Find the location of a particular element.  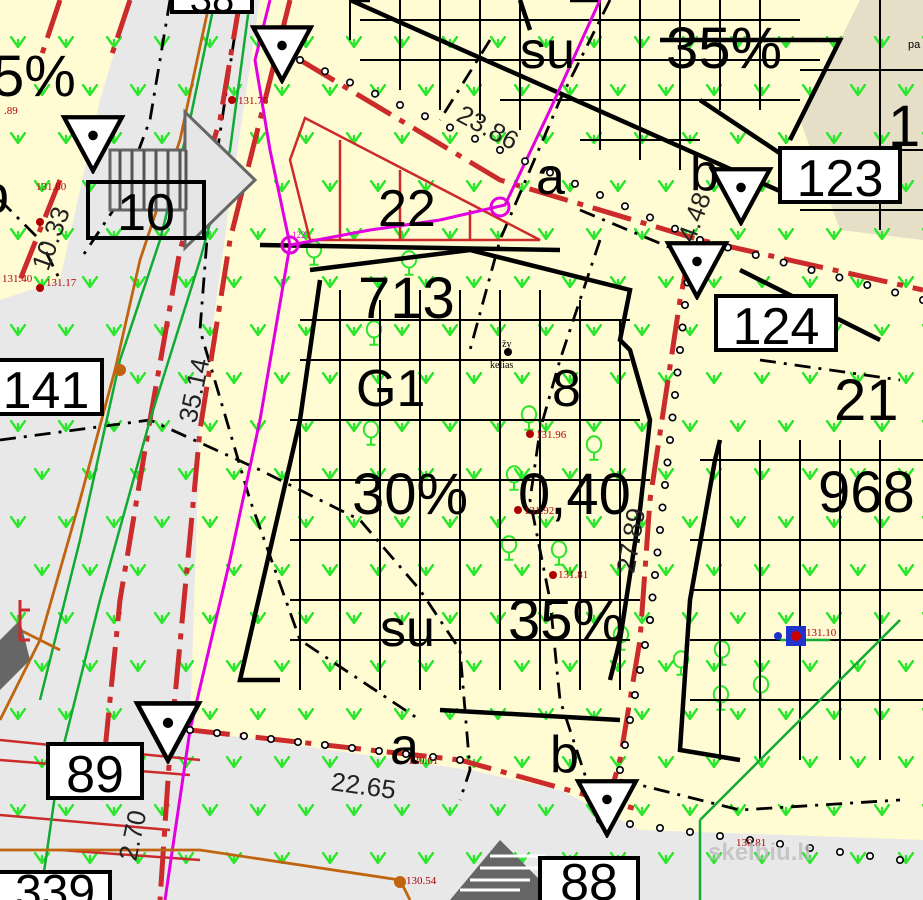

elev-13061: 130.61 is located at coordinates (423, 761).